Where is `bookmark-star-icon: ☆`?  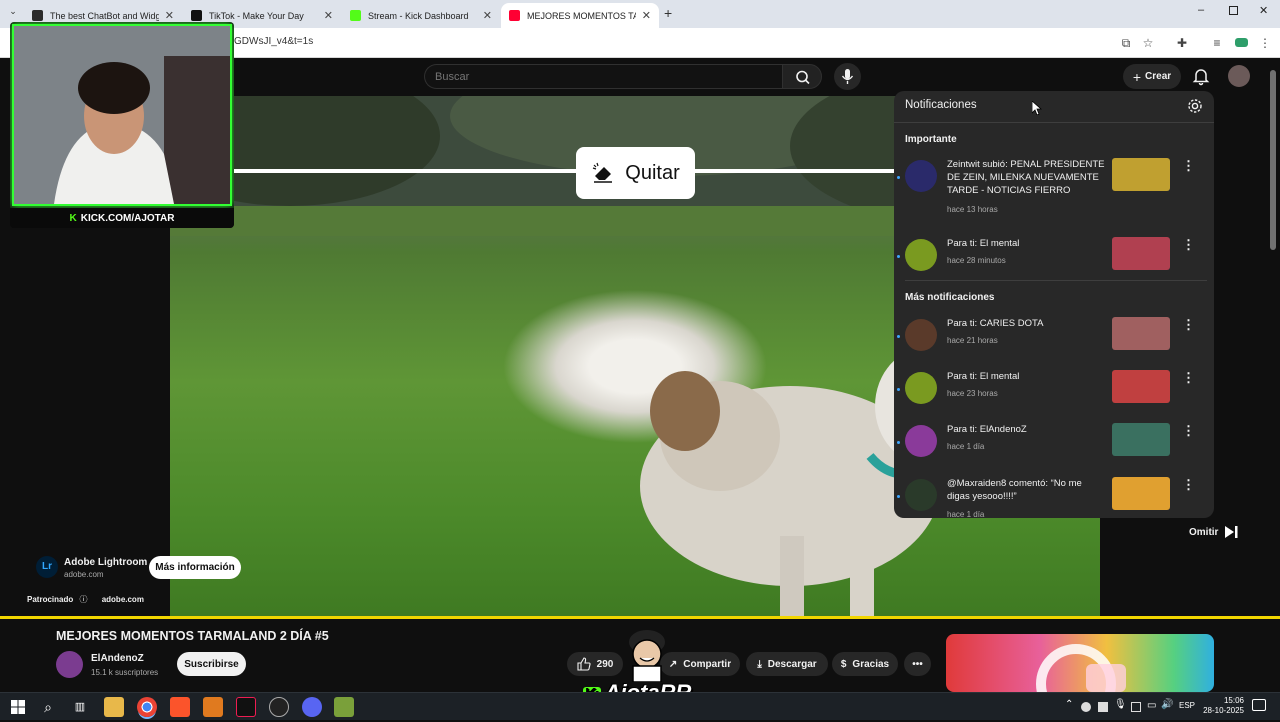 bookmark-star-icon: ☆ is located at coordinates (1148, 43).